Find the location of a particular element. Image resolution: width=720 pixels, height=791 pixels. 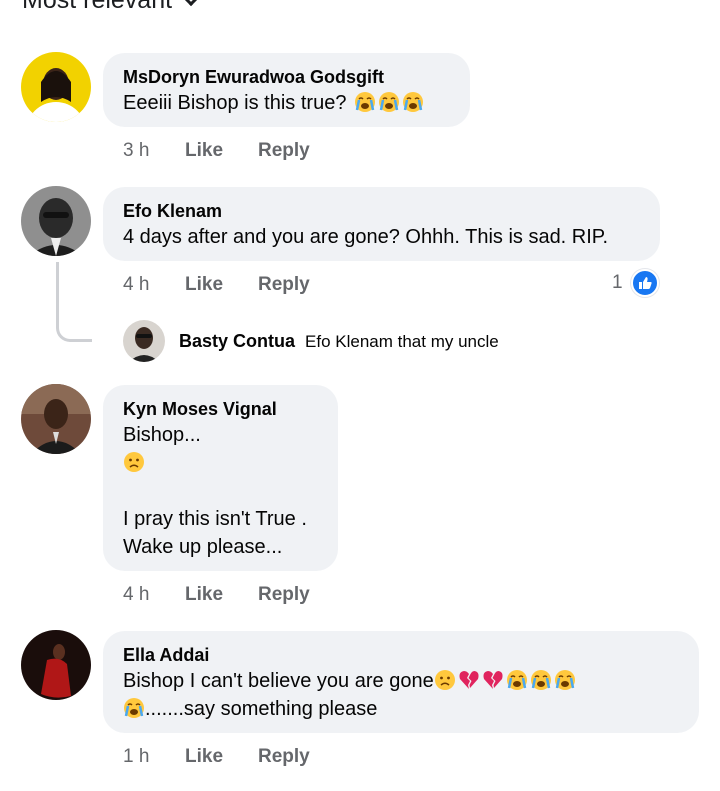

comment-text: Eeeiii Bishop is this true? is located at coordinates (286, 103).